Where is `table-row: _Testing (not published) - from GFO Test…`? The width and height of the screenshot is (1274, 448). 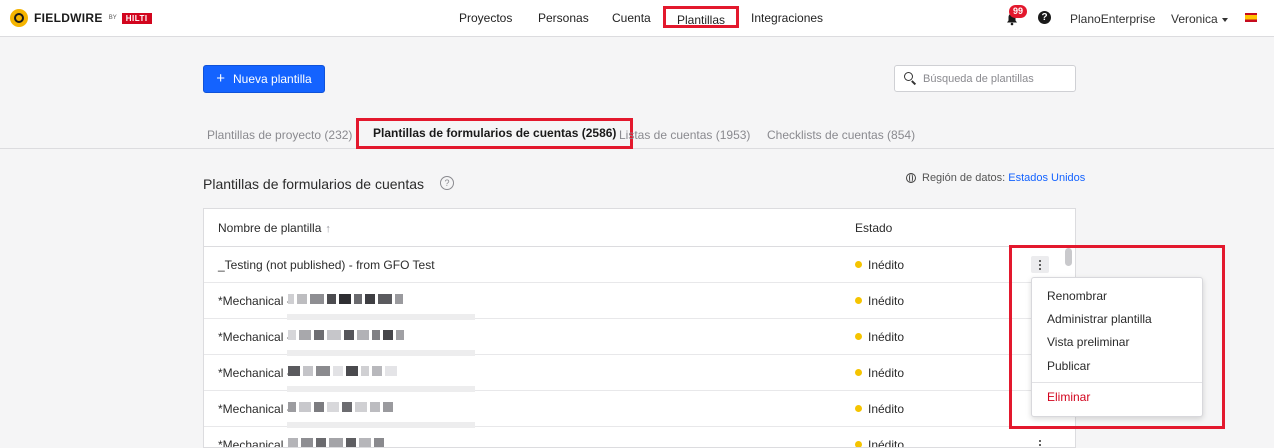 table-row: _Testing (not published) - from GFO Test… is located at coordinates (639, 264).